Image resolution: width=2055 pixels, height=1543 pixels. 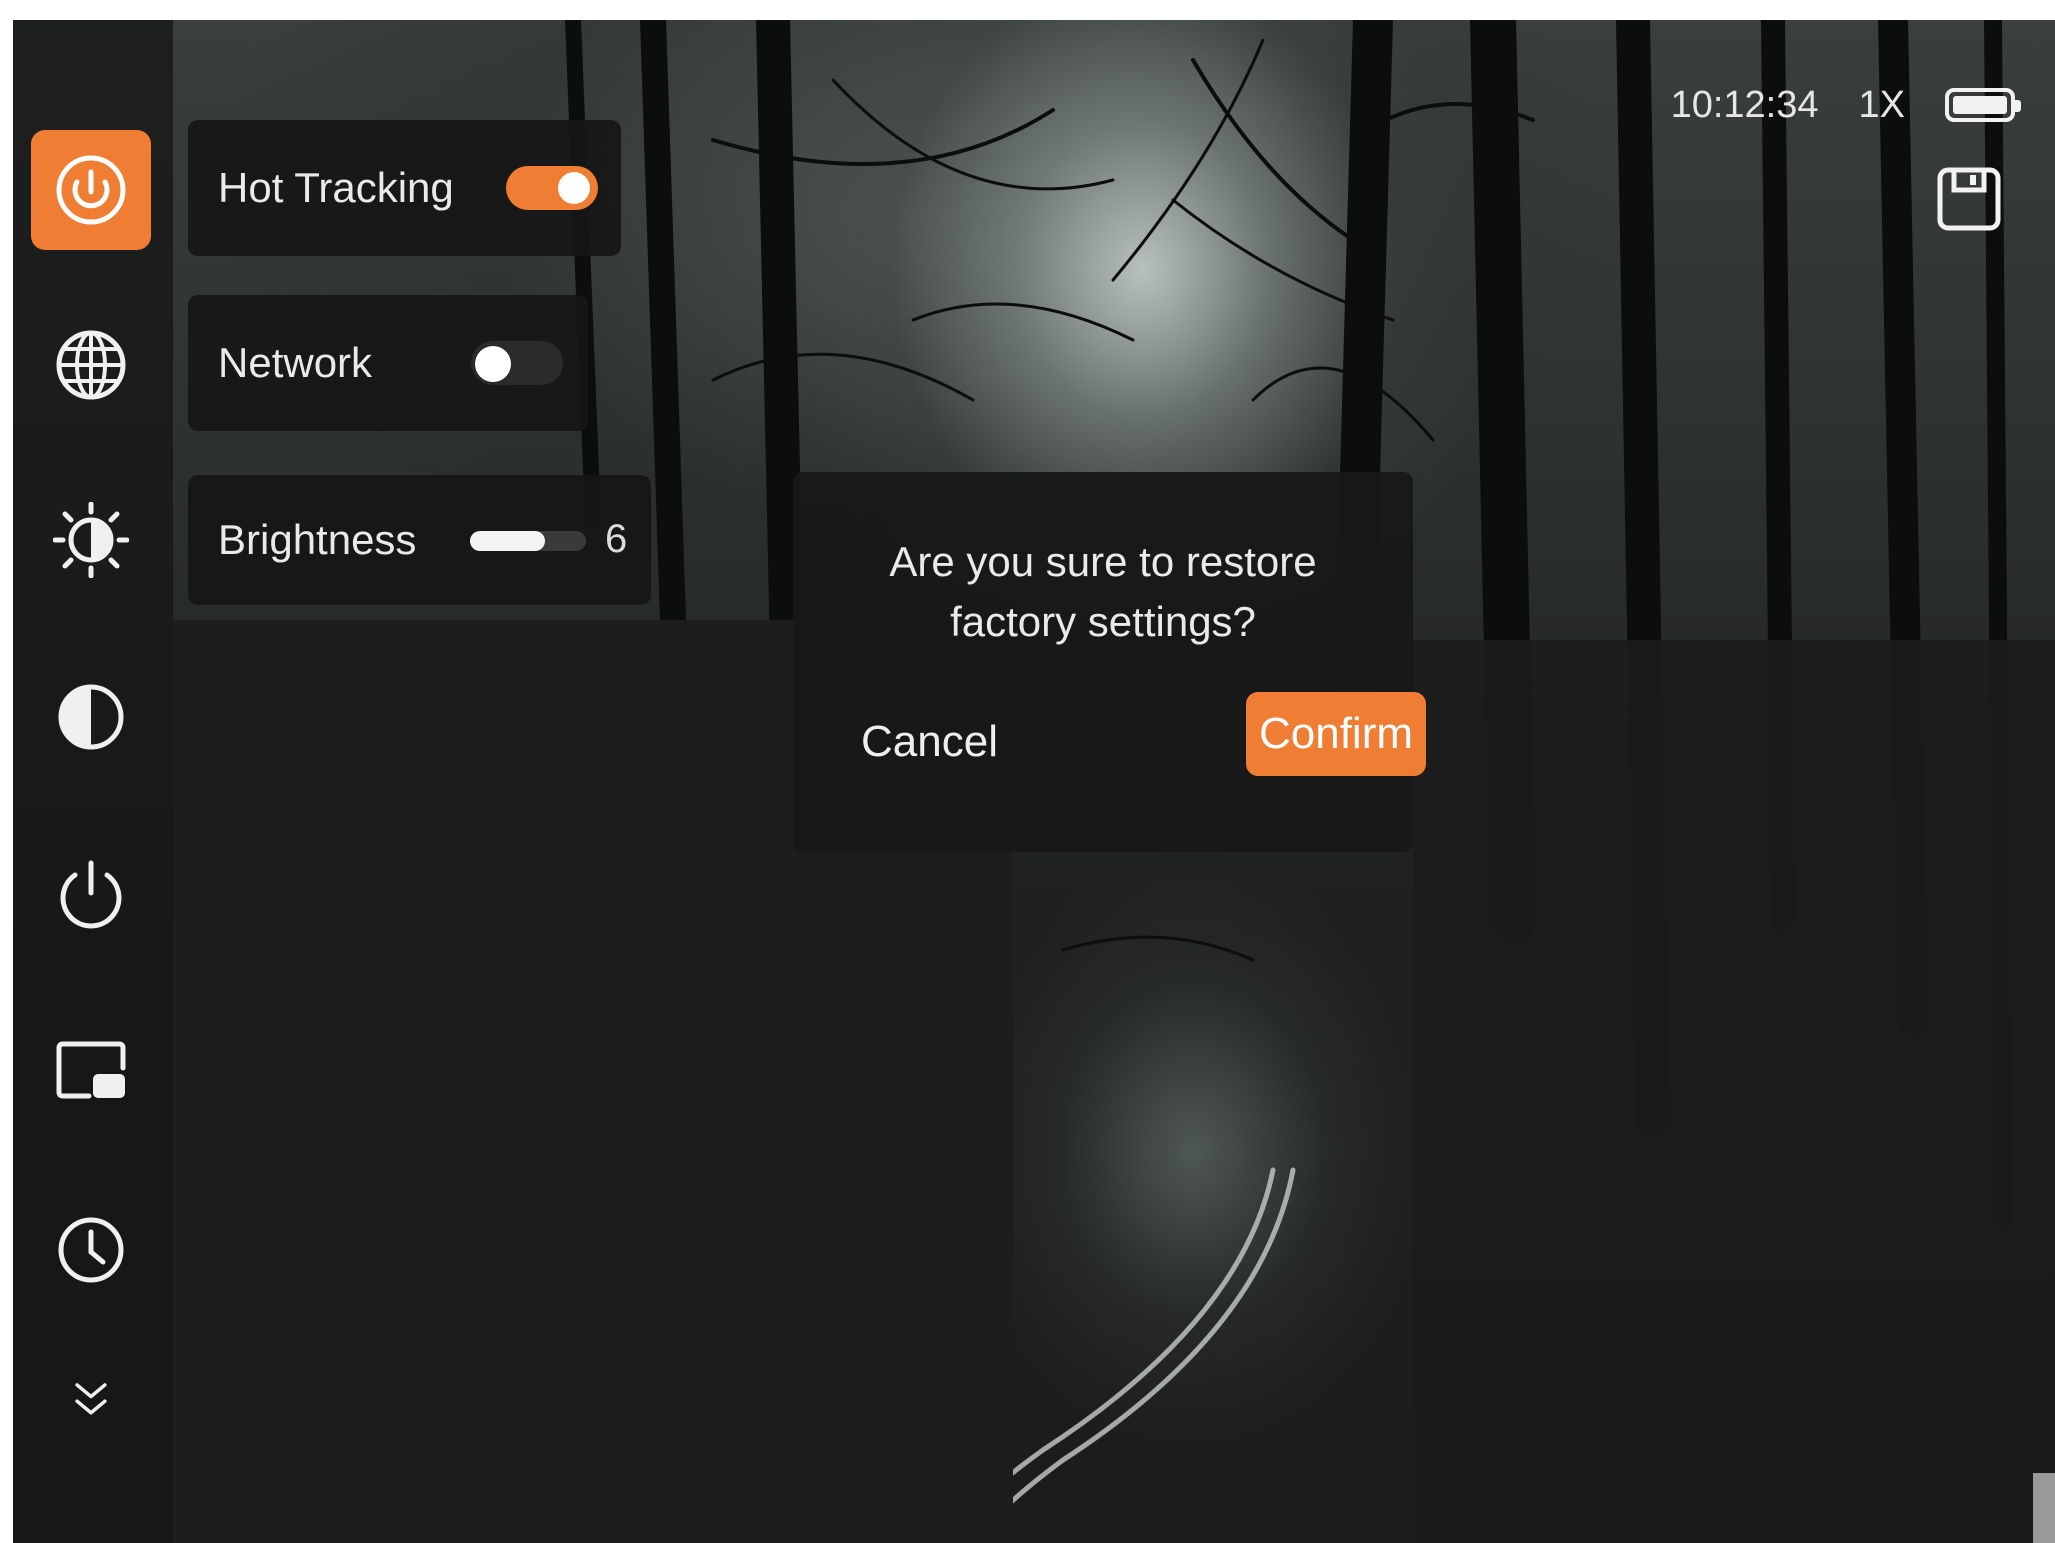 I want to click on sidebar, so click(x=93, y=781).